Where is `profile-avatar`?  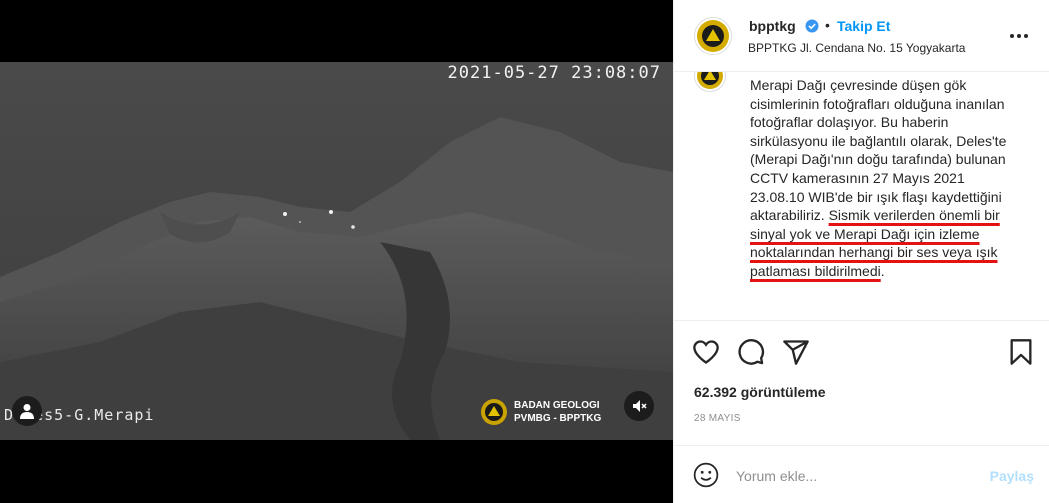
profile-avatar is located at coordinates (713, 36).